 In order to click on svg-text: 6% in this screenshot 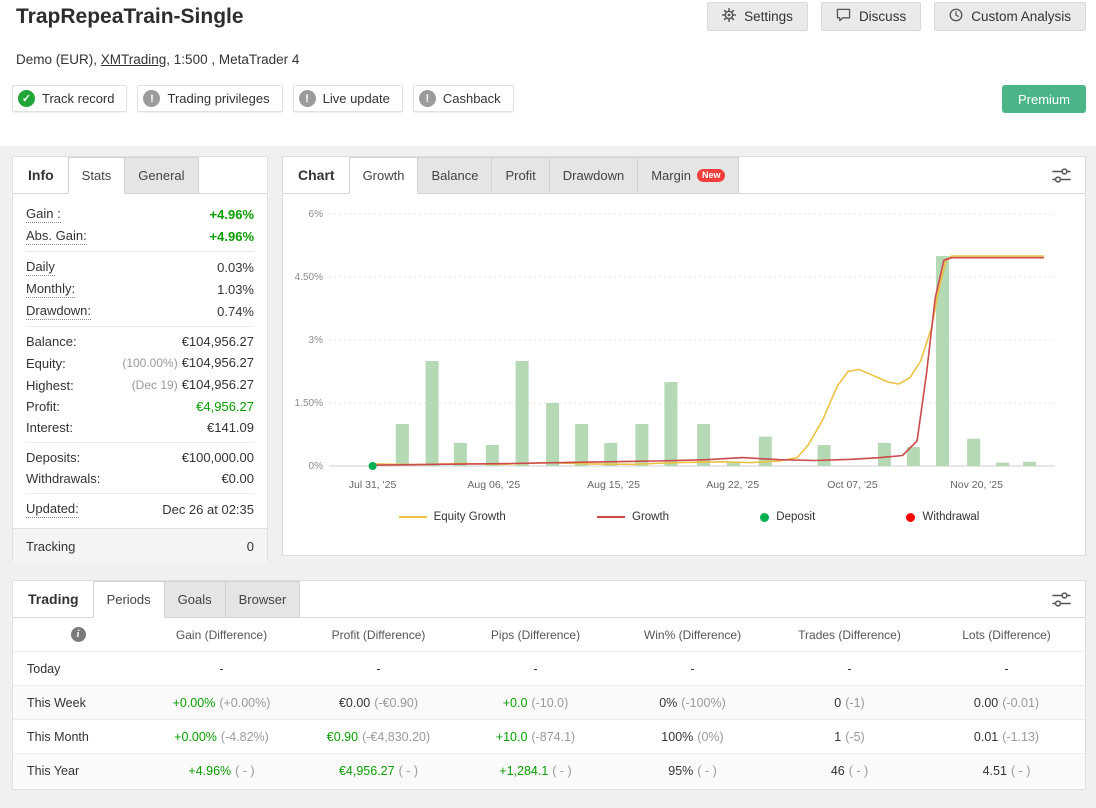, I will do `click(316, 214)`.